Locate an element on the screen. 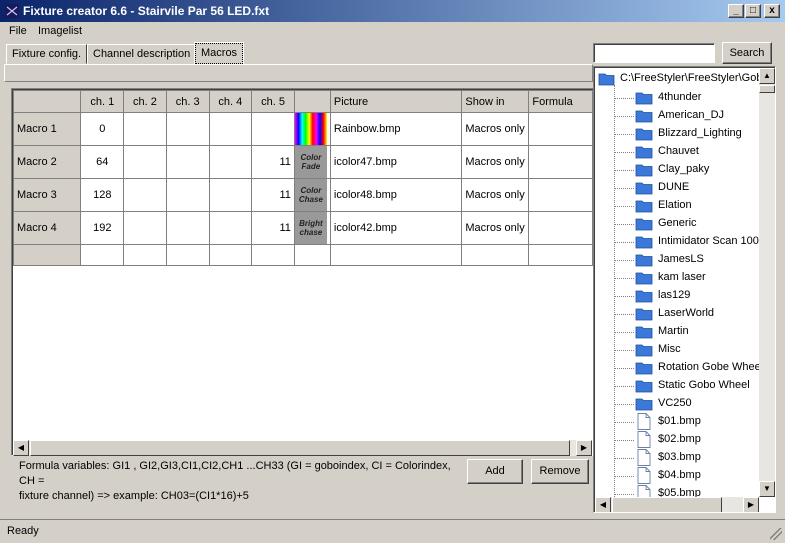  cell-picture-thumb: Color Chase is located at coordinates (312, 195).